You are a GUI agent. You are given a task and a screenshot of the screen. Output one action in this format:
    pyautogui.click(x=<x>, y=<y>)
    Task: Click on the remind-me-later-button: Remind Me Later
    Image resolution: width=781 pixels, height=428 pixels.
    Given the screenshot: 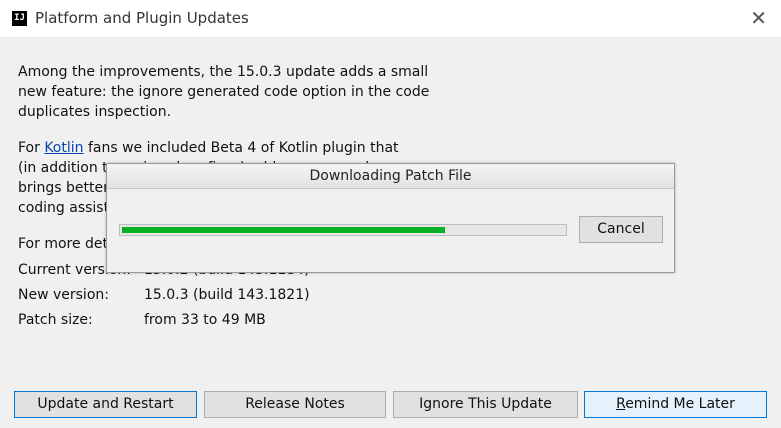 What is the action you would take?
    pyautogui.click(x=675, y=404)
    